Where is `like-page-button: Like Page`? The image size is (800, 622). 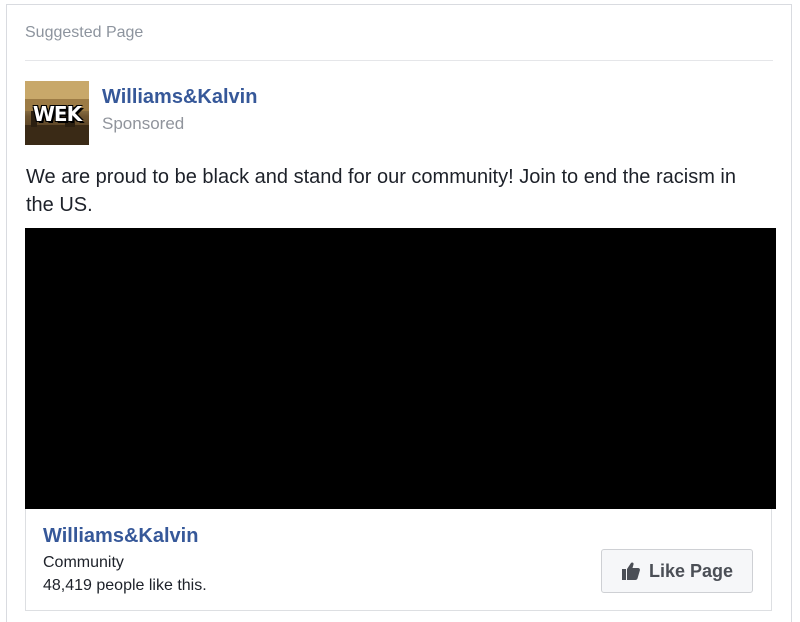
like-page-button: Like Page is located at coordinates (677, 571).